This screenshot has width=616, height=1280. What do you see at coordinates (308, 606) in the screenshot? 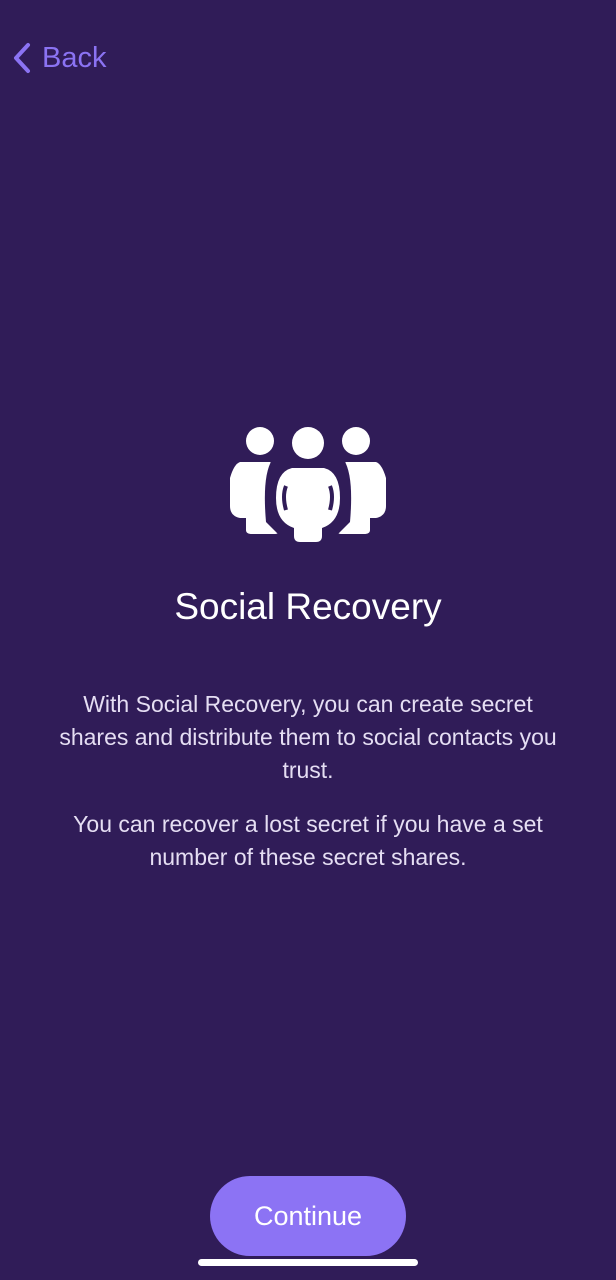
I see `page-title: Social Recovery` at bounding box center [308, 606].